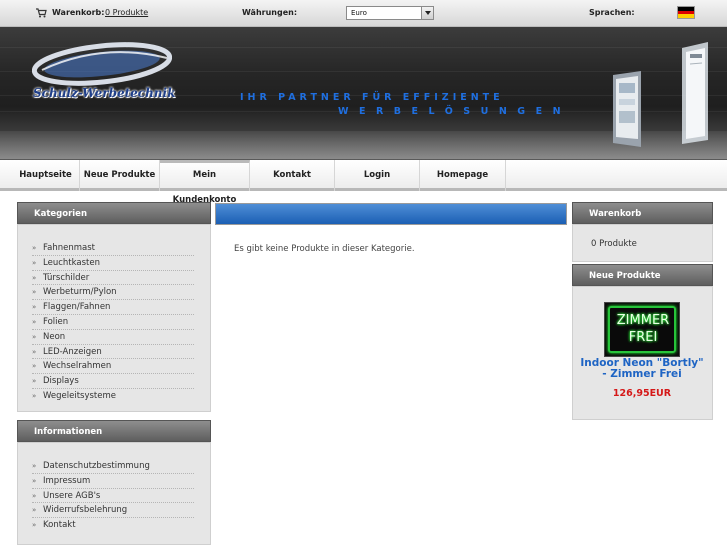 The width and height of the screenshot is (727, 545). What do you see at coordinates (270, 12) in the screenshot?
I see `currency-label: Währungen:` at bounding box center [270, 12].